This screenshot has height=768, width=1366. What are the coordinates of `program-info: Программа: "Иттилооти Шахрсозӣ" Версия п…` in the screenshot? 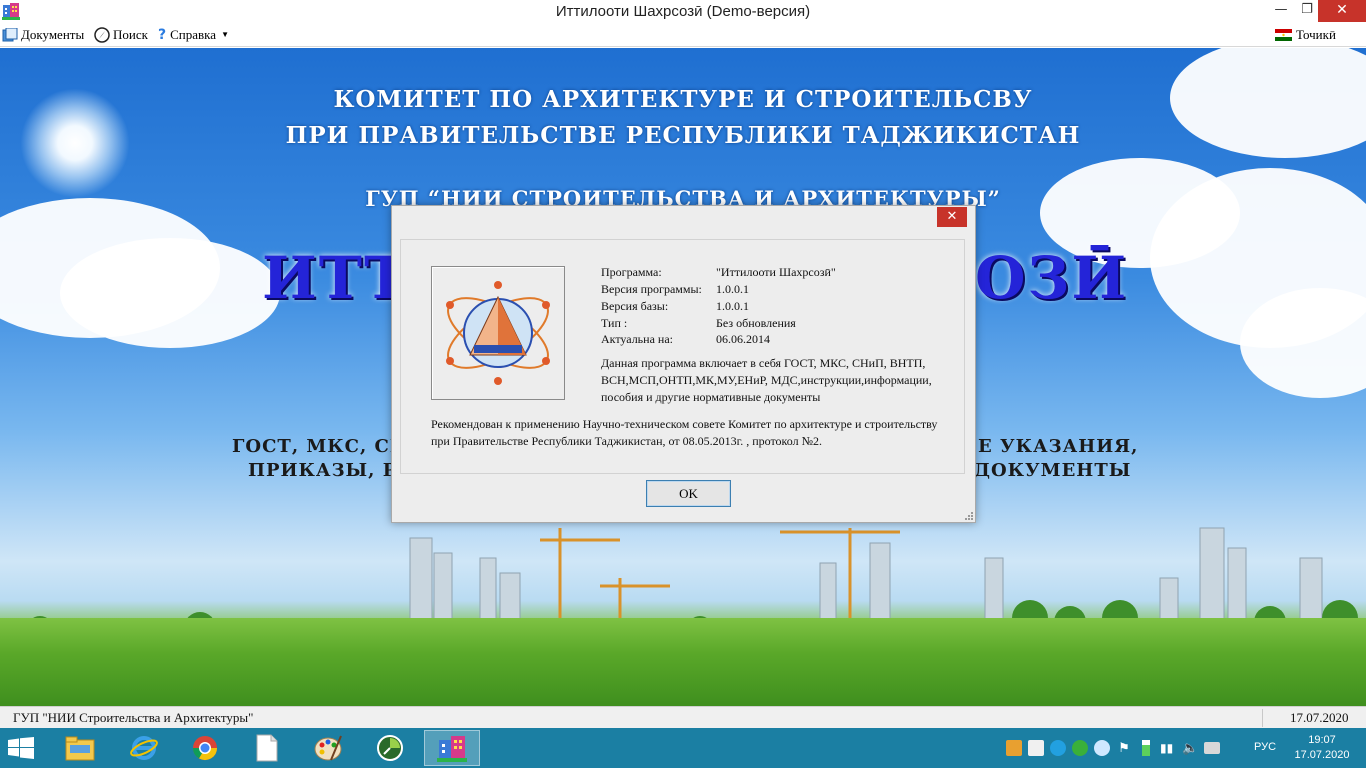 It's located at (771, 309).